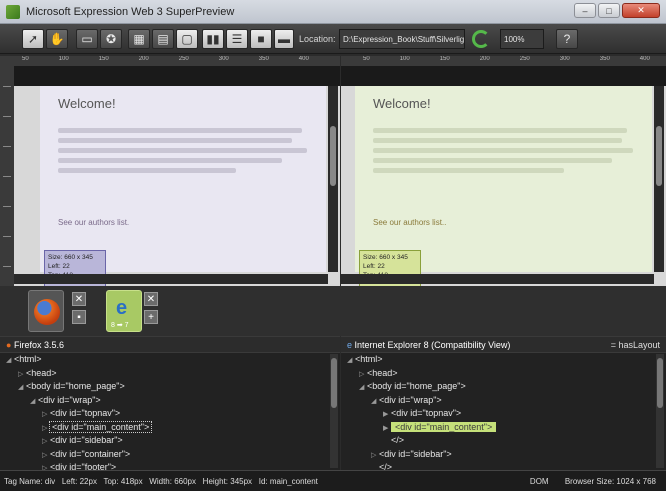  Describe the element at coordinates (9, 345) in the screenshot. I see `firefox-icon: ●` at that location.